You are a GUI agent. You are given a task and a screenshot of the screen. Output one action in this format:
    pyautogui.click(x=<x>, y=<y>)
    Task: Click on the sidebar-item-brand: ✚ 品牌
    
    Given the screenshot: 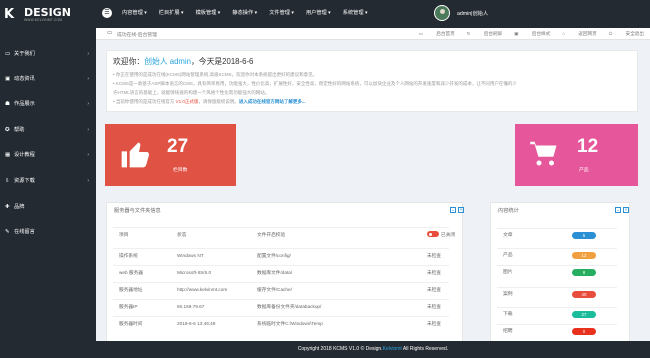 What is the action you would take?
    pyautogui.click(x=48, y=207)
    